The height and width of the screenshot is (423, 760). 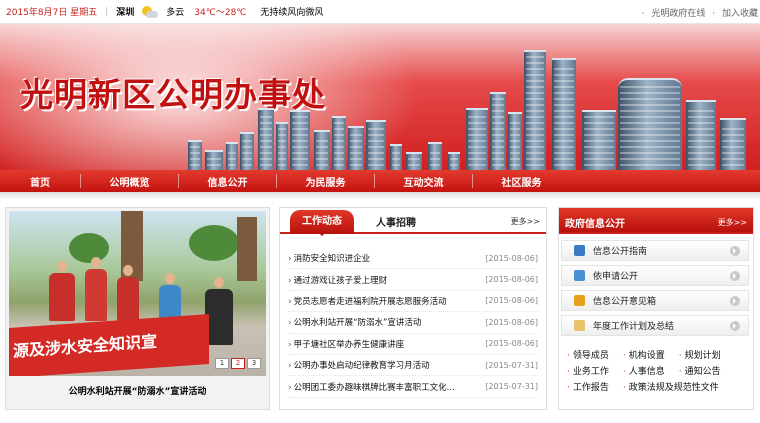 I want to click on main-nav: 首页 公明概览 信息公开 为民服务 互动交流 社区服务, so click(x=380, y=181).